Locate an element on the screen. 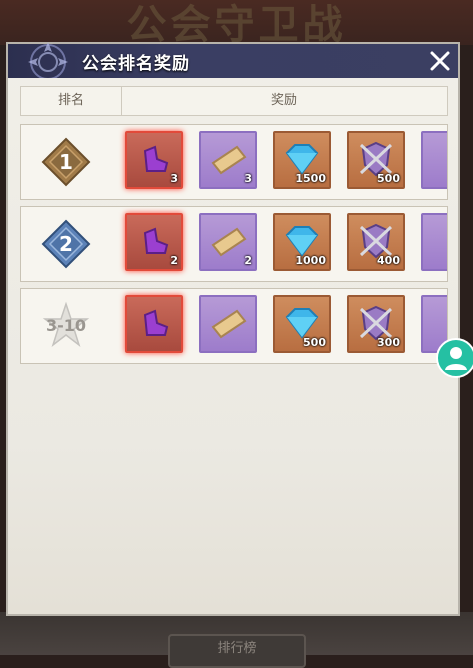 This screenshot has width=473, height=668. user-avatar-button is located at coordinates (454, 358).